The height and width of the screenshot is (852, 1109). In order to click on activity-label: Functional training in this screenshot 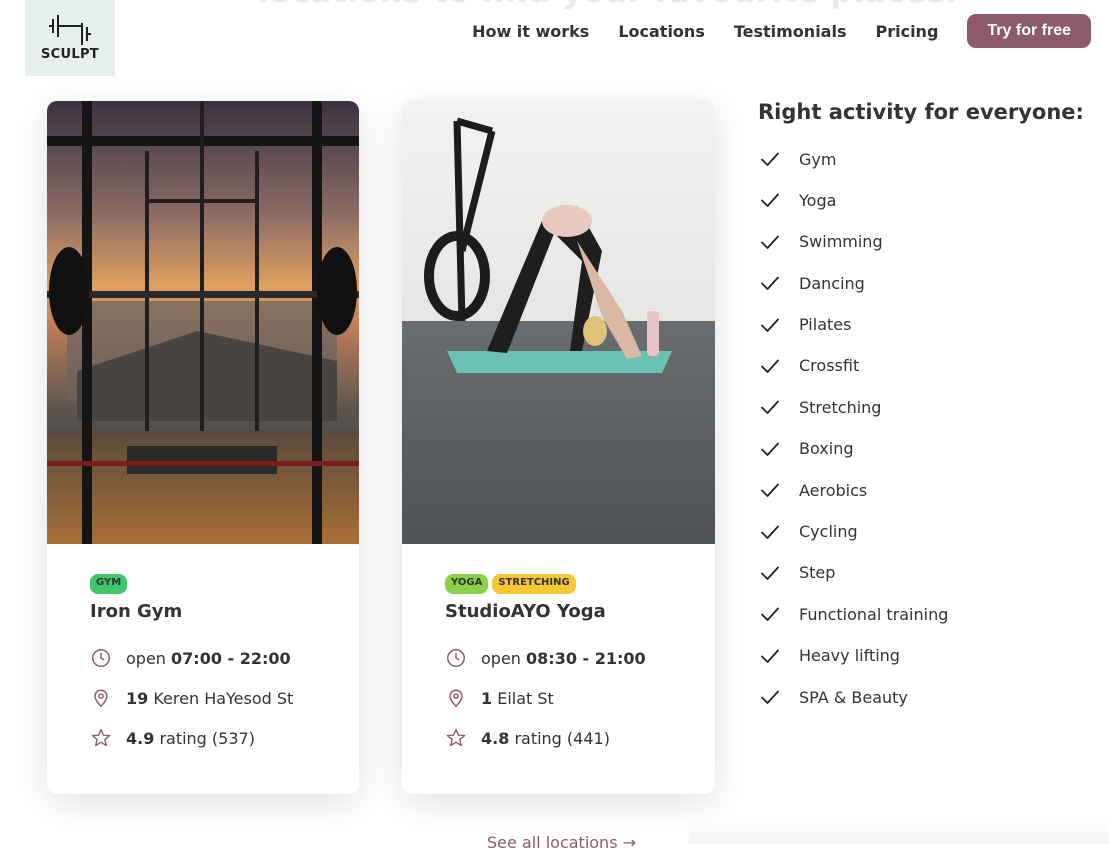, I will do `click(874, 614)`.